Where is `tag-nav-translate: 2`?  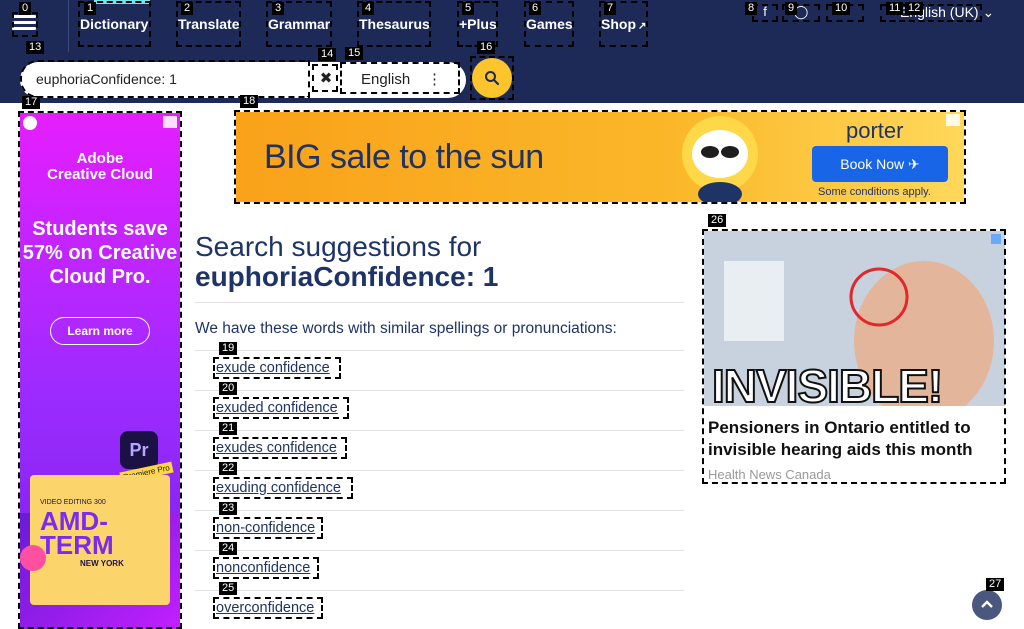
tag-nav-translate: 2 is located at coordinates (187, 8).